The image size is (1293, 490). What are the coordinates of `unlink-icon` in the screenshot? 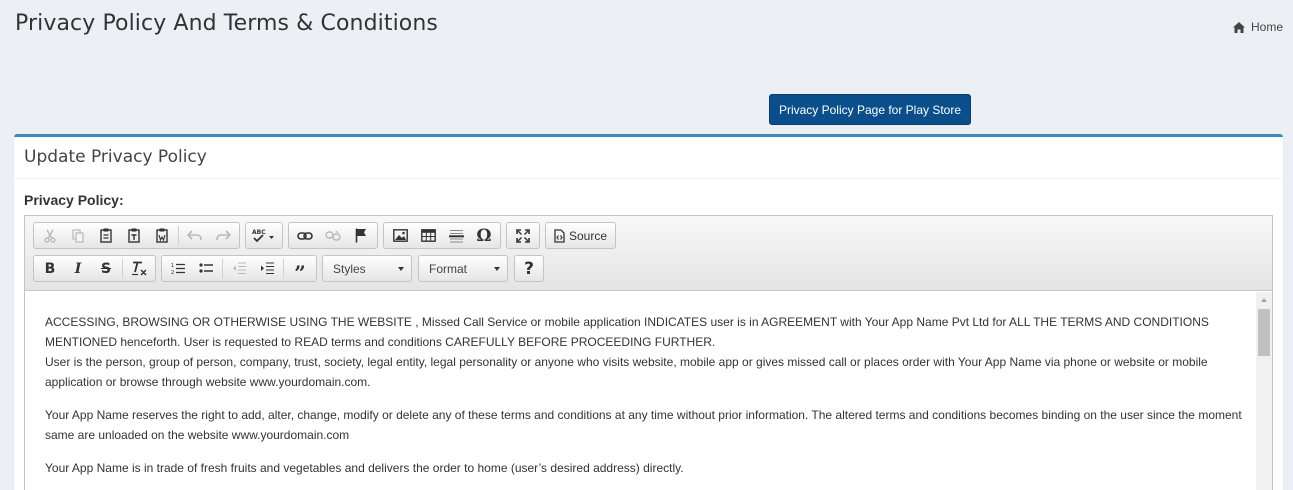 It's located at (333, 235).